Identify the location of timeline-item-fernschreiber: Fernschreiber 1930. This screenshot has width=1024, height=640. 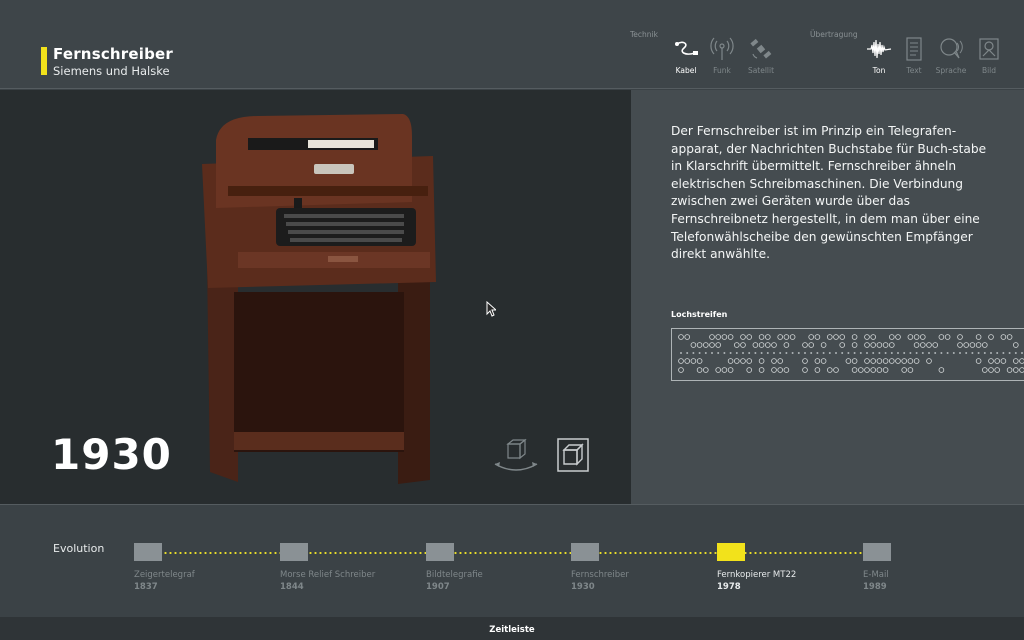
(600, 567).